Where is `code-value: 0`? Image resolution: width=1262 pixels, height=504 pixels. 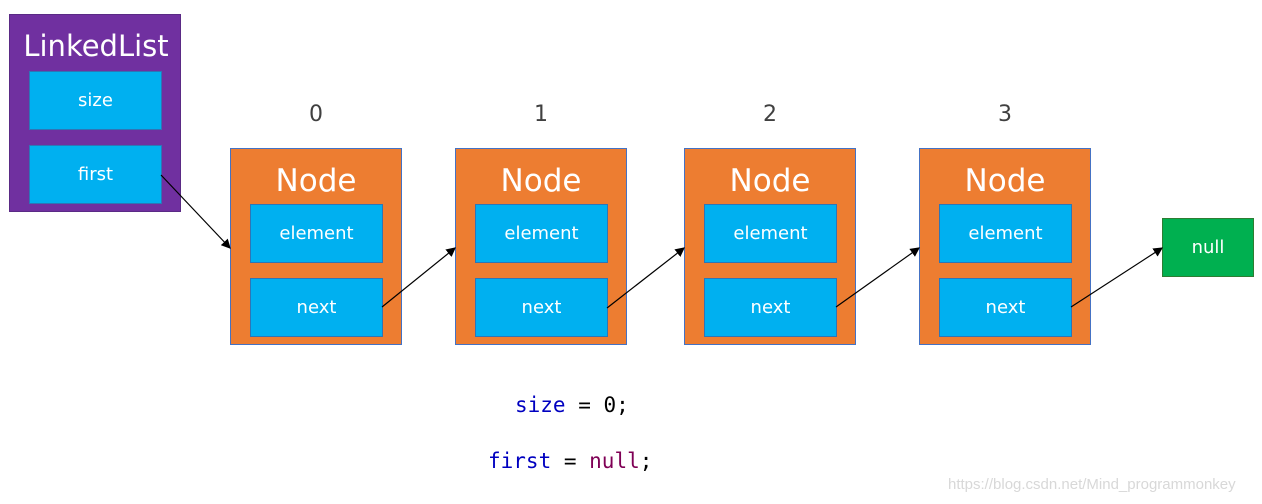
code-value: 0 is located at coordinates (610, 405).